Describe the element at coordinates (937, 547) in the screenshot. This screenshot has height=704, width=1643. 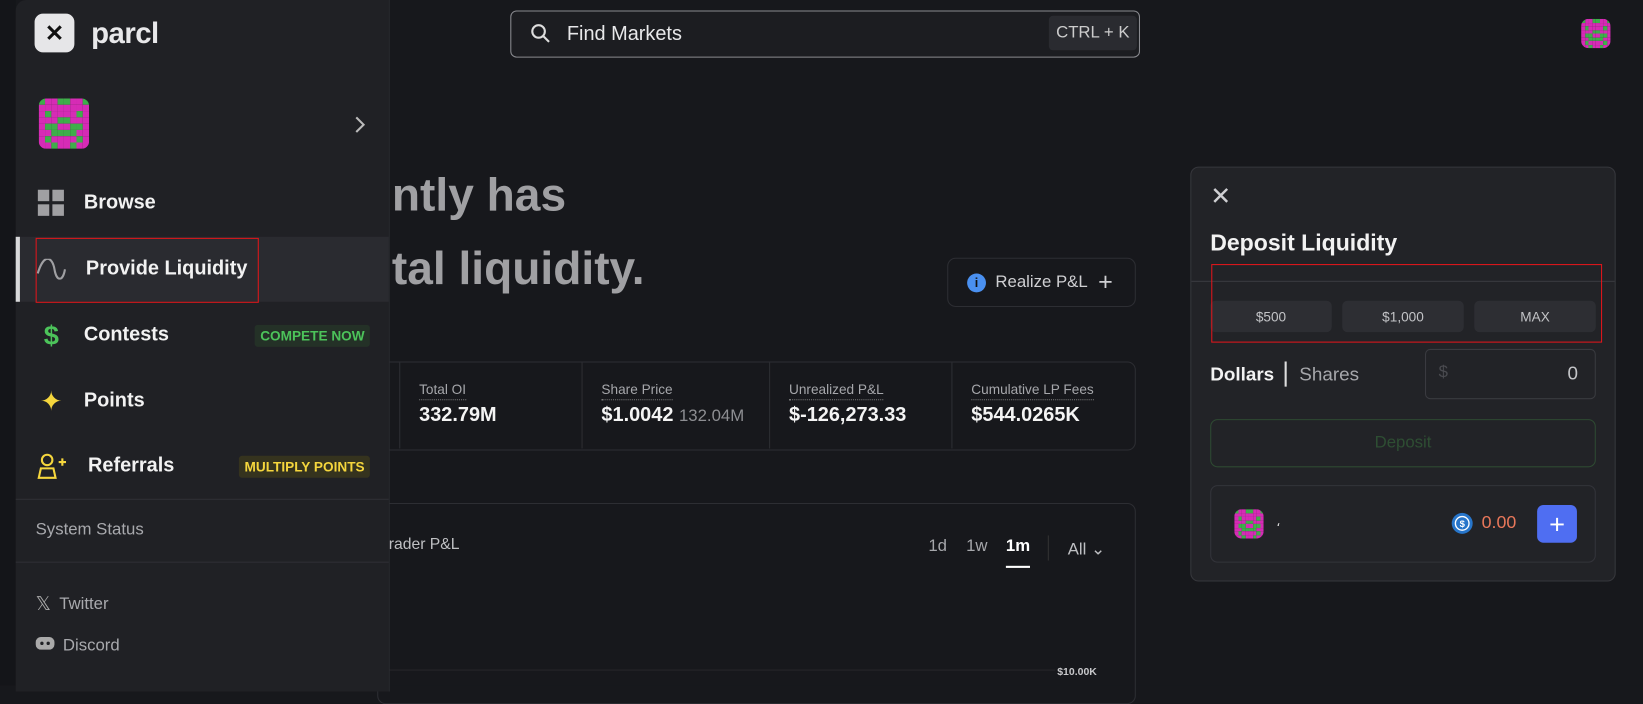
I see `range-1d: 1d` at that location.